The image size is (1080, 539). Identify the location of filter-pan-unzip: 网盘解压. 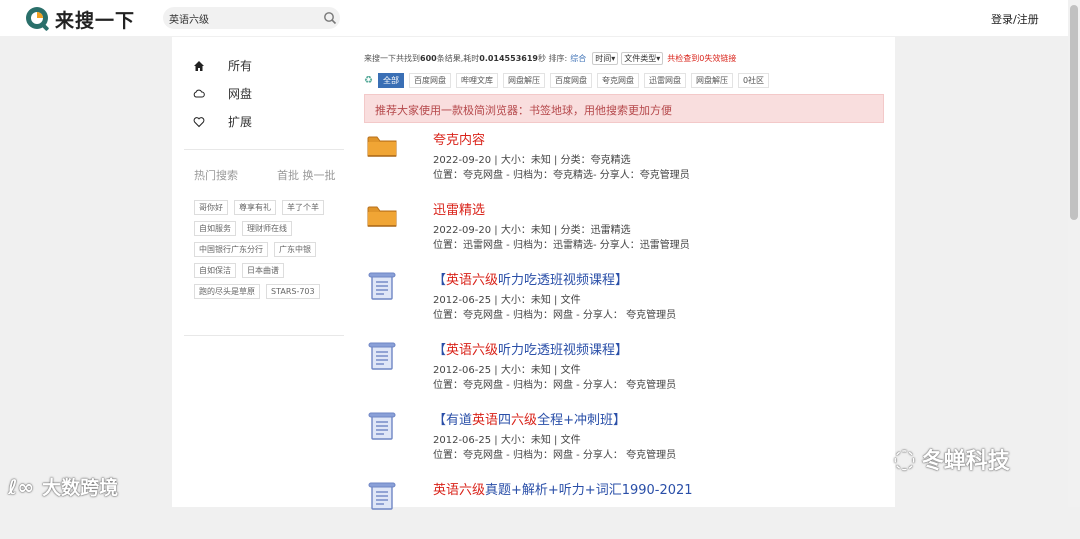
(523, 80).